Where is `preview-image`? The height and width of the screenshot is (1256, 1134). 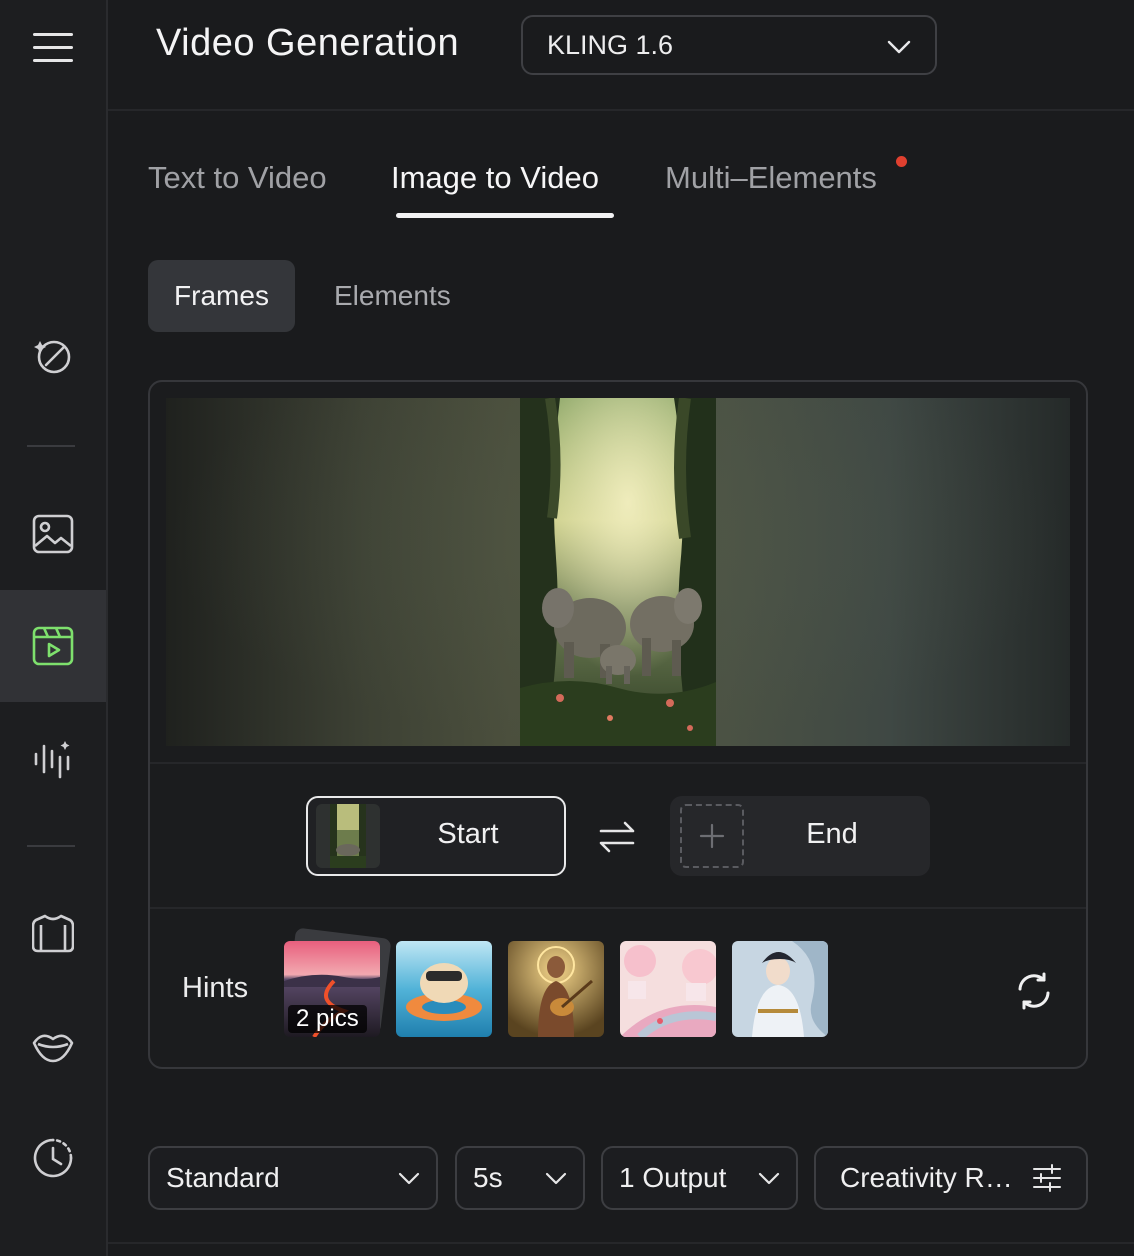 preview-image is located at coordinates (618, 572).